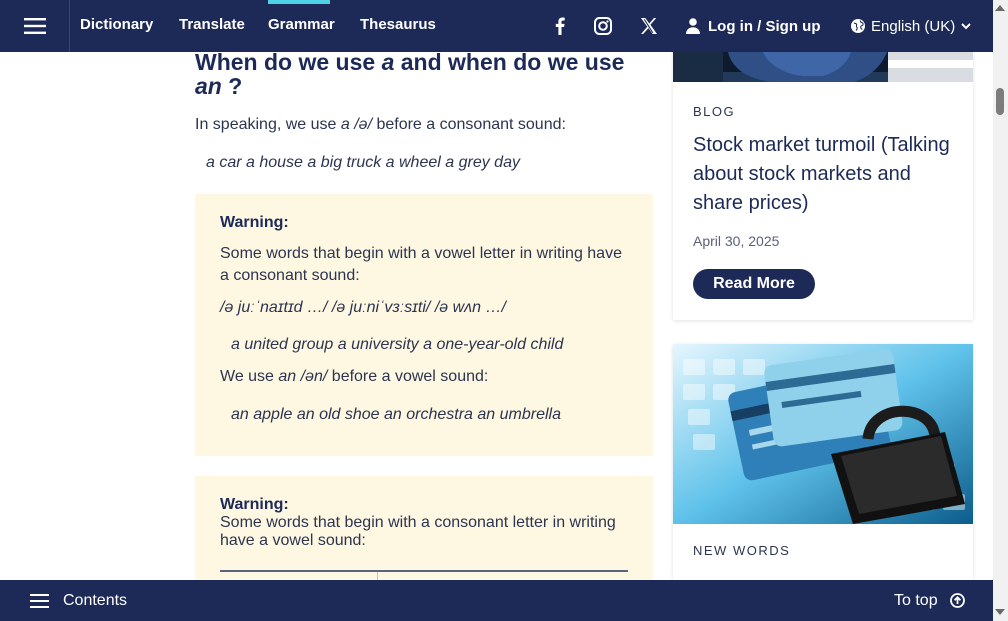  I want to click on active-tab-indicator, so click(299, 2).